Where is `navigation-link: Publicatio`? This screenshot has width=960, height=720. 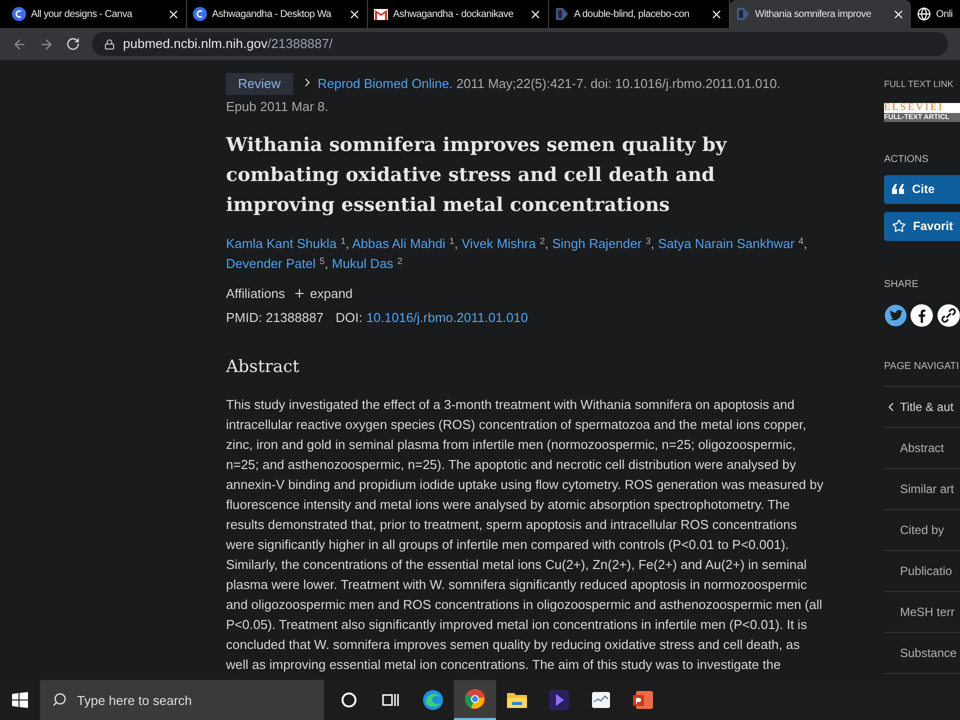
navigation-link: Publicatio is located at coordinates (922, 571).